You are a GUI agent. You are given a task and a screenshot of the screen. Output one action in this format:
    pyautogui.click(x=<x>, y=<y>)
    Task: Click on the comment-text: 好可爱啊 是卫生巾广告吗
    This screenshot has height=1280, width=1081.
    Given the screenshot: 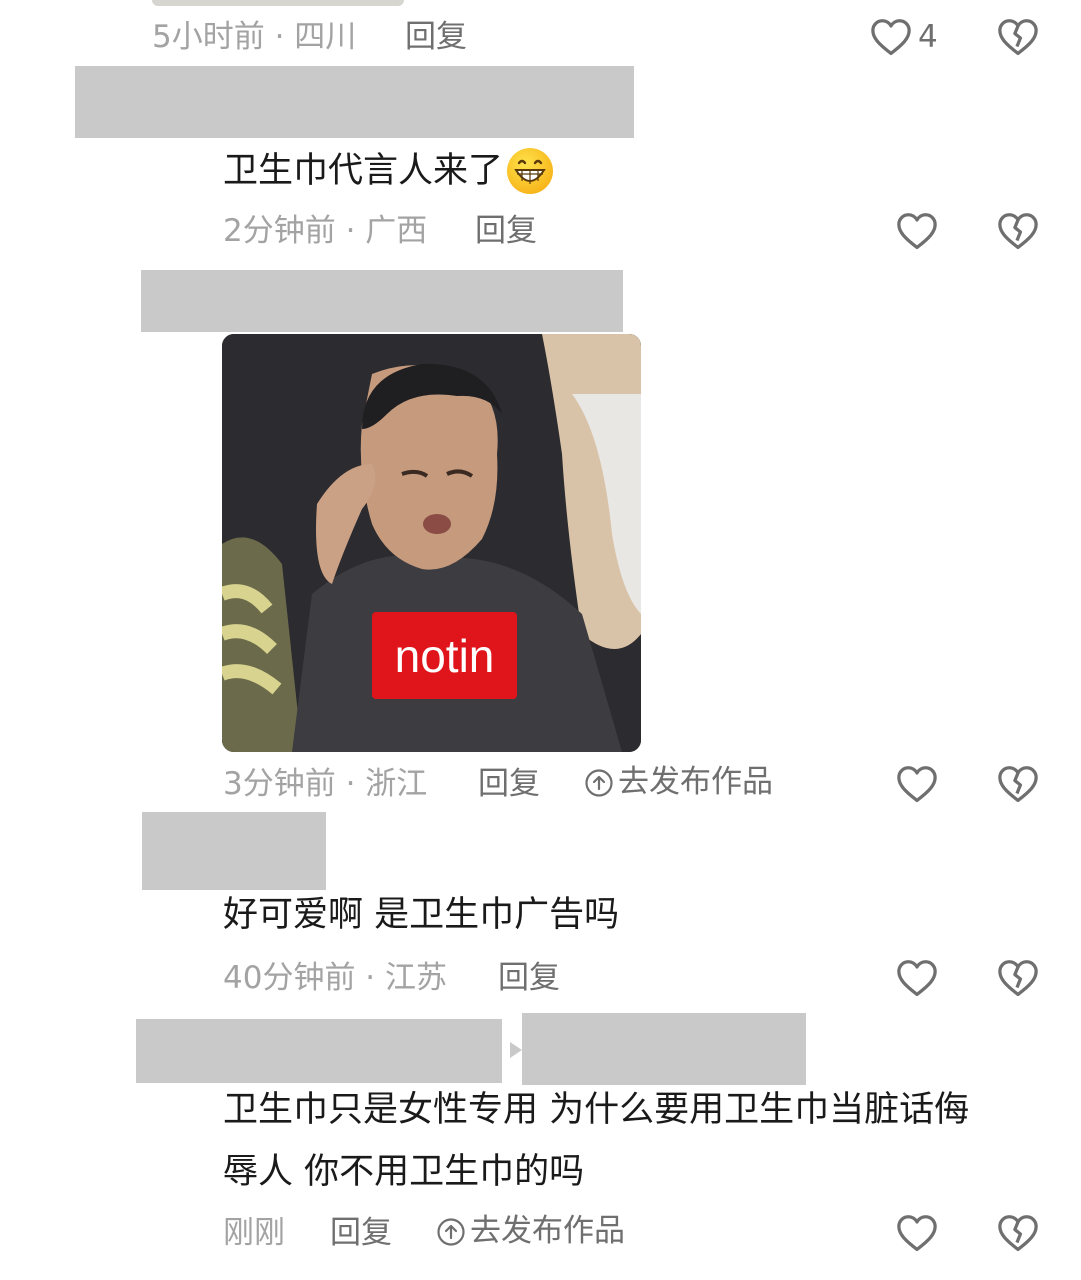 What is the action you would take?
    pyautogui.click(x=421, y=915)
    